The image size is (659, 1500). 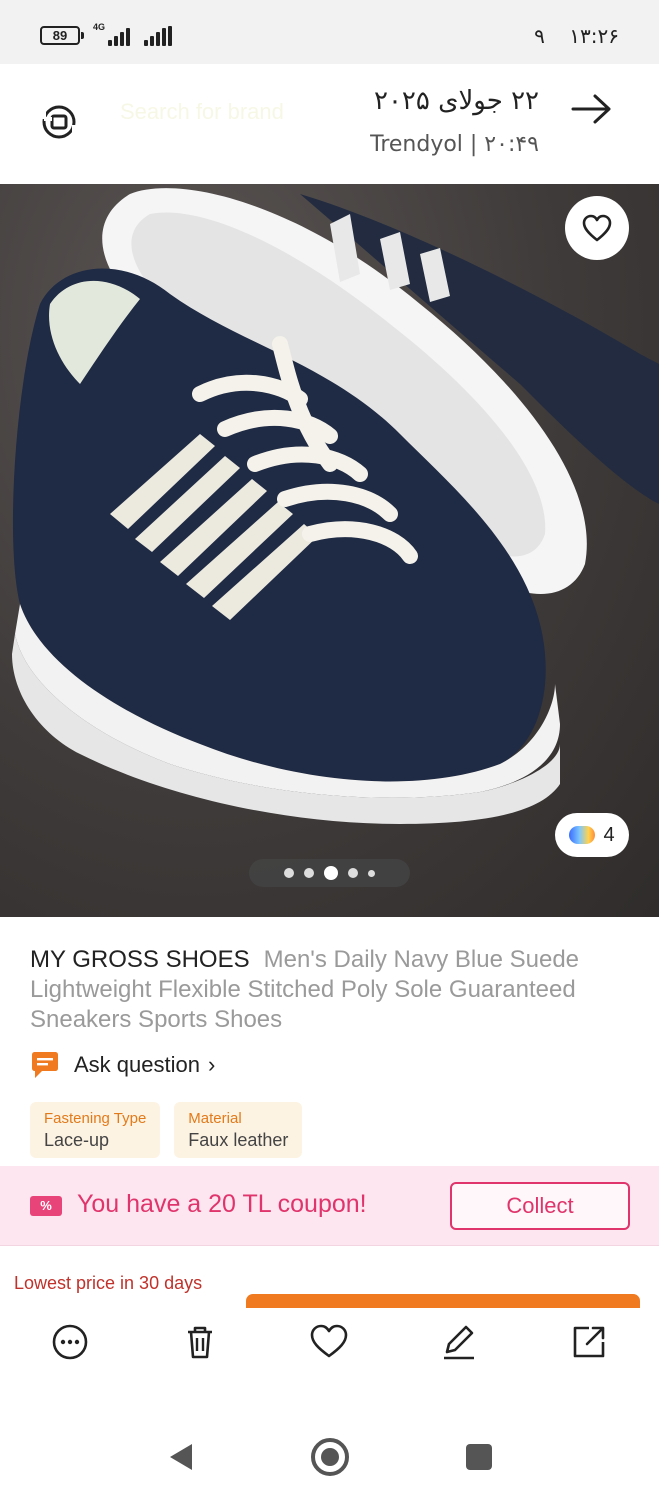 I want to click on arrow-right-icon, so click(x=592, y=109).